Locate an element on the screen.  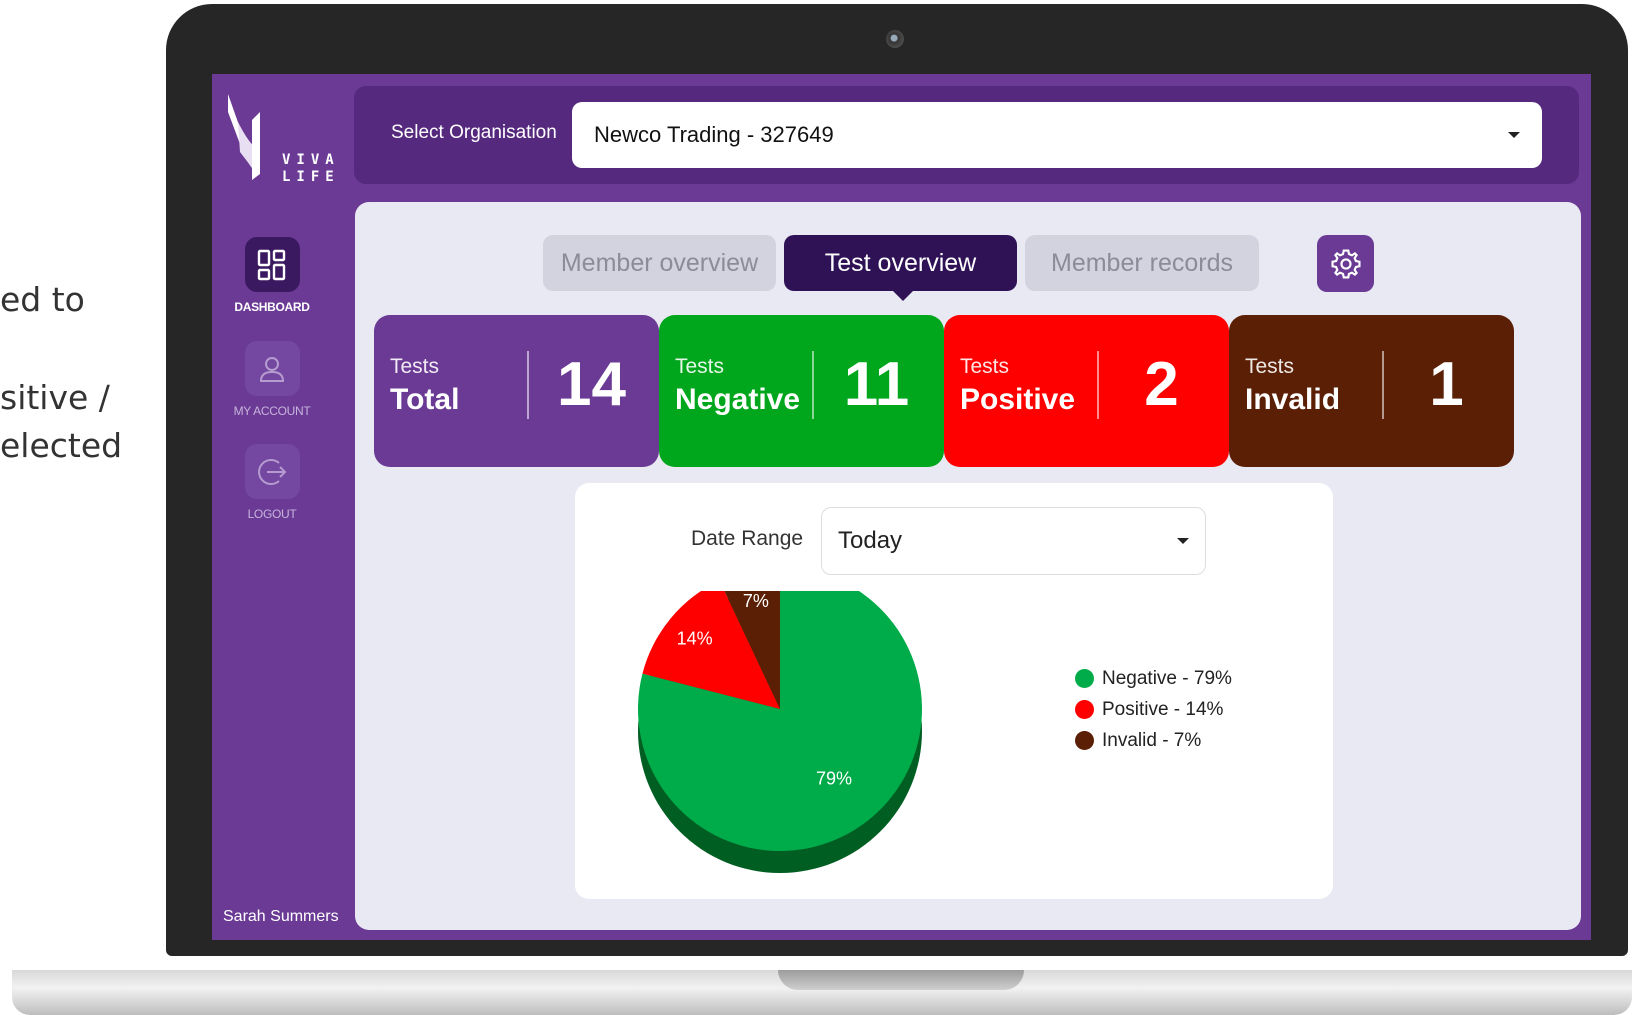
pie-chart: 79% 14% 7% is located at coordinates (780, 732).